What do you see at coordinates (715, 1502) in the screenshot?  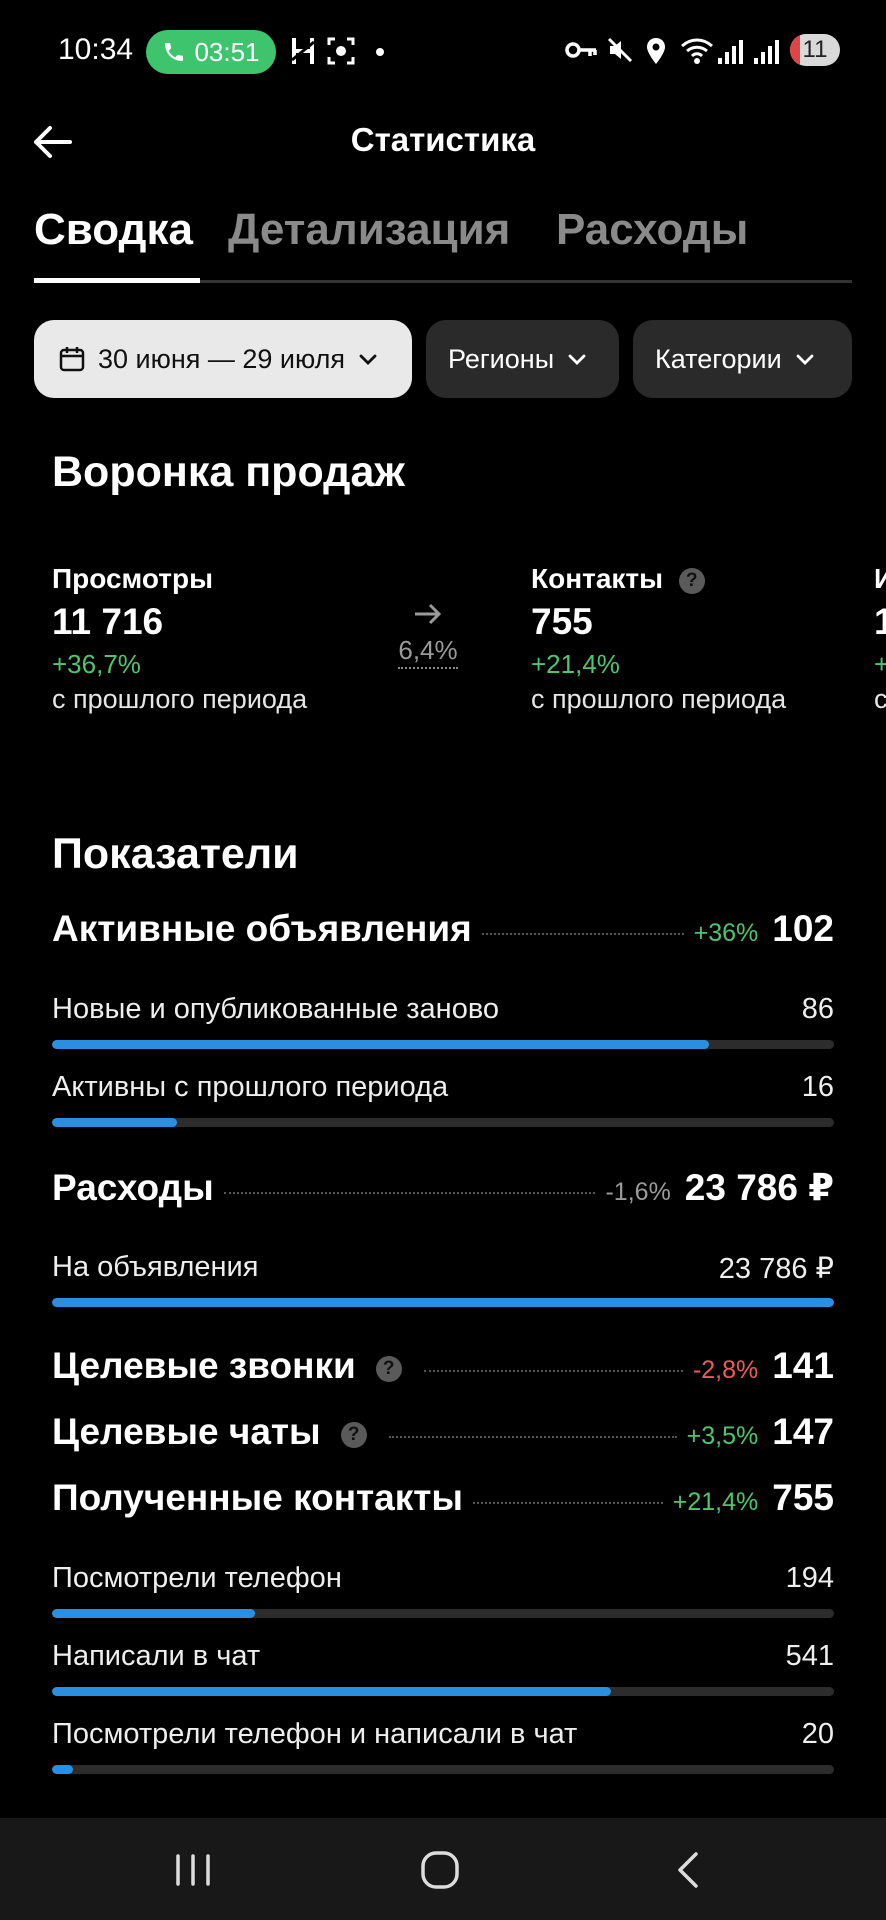 I see `metric-delta: +21,4%` at bounding box center [715, 1502].